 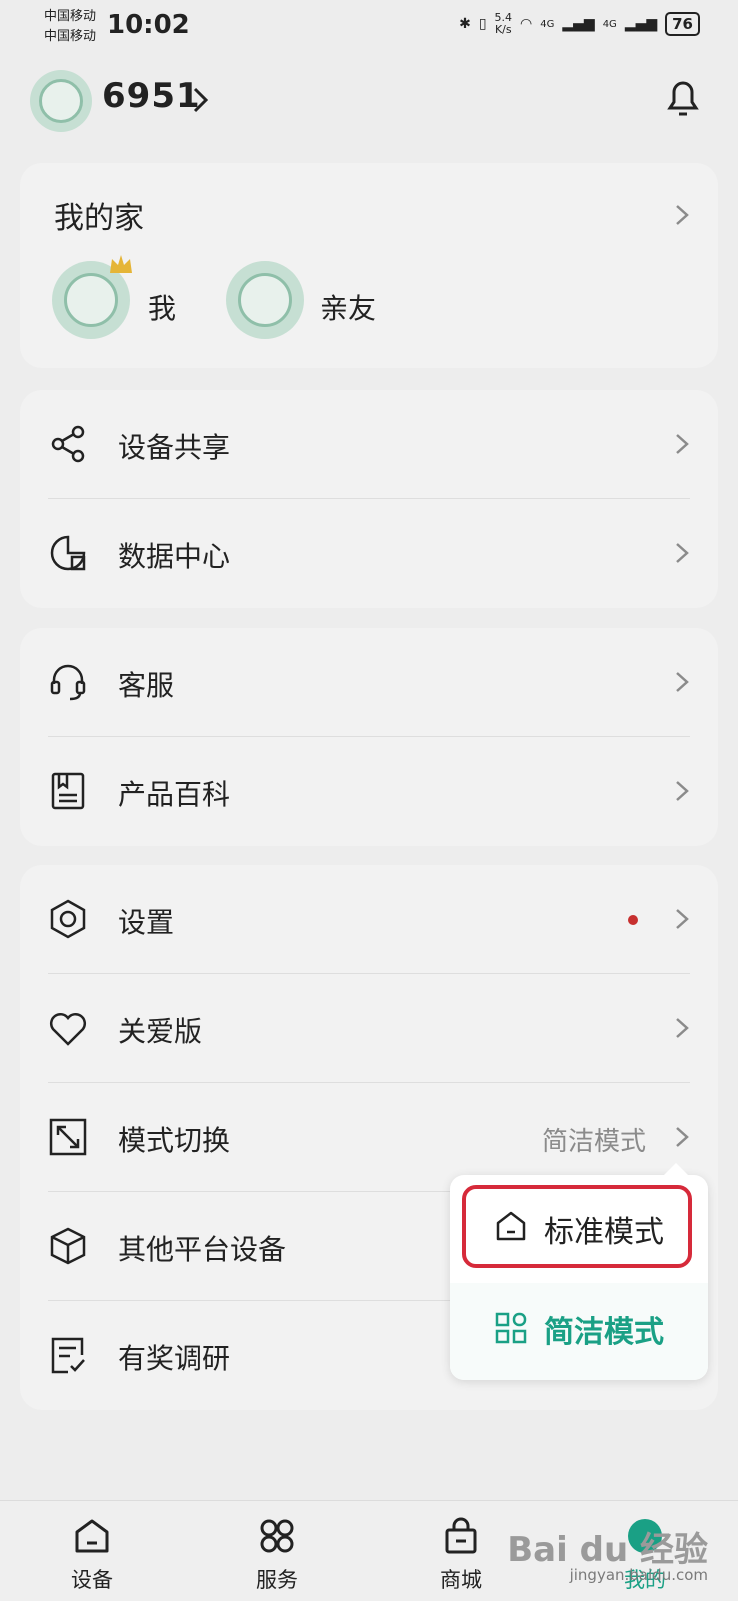 I want to click on menu-item-product-wiki: 产品百科, so click(x=369, y=791).